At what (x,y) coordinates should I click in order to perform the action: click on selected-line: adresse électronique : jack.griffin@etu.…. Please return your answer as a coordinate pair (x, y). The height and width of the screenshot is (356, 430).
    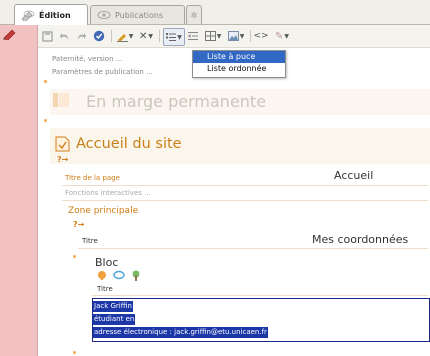
    Looking at the image, I should click on (180, 332).